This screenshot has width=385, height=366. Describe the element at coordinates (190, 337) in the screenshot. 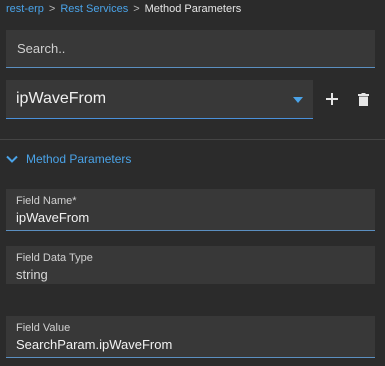

I see `field-value-field: Field Value SearchParam.ipWaveFrom` at that location.